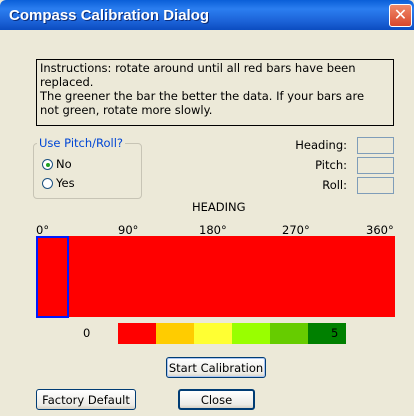 The height and width of the screenshot is (416, 414). I want to click on close-icon: ✕, so click(400, 15).